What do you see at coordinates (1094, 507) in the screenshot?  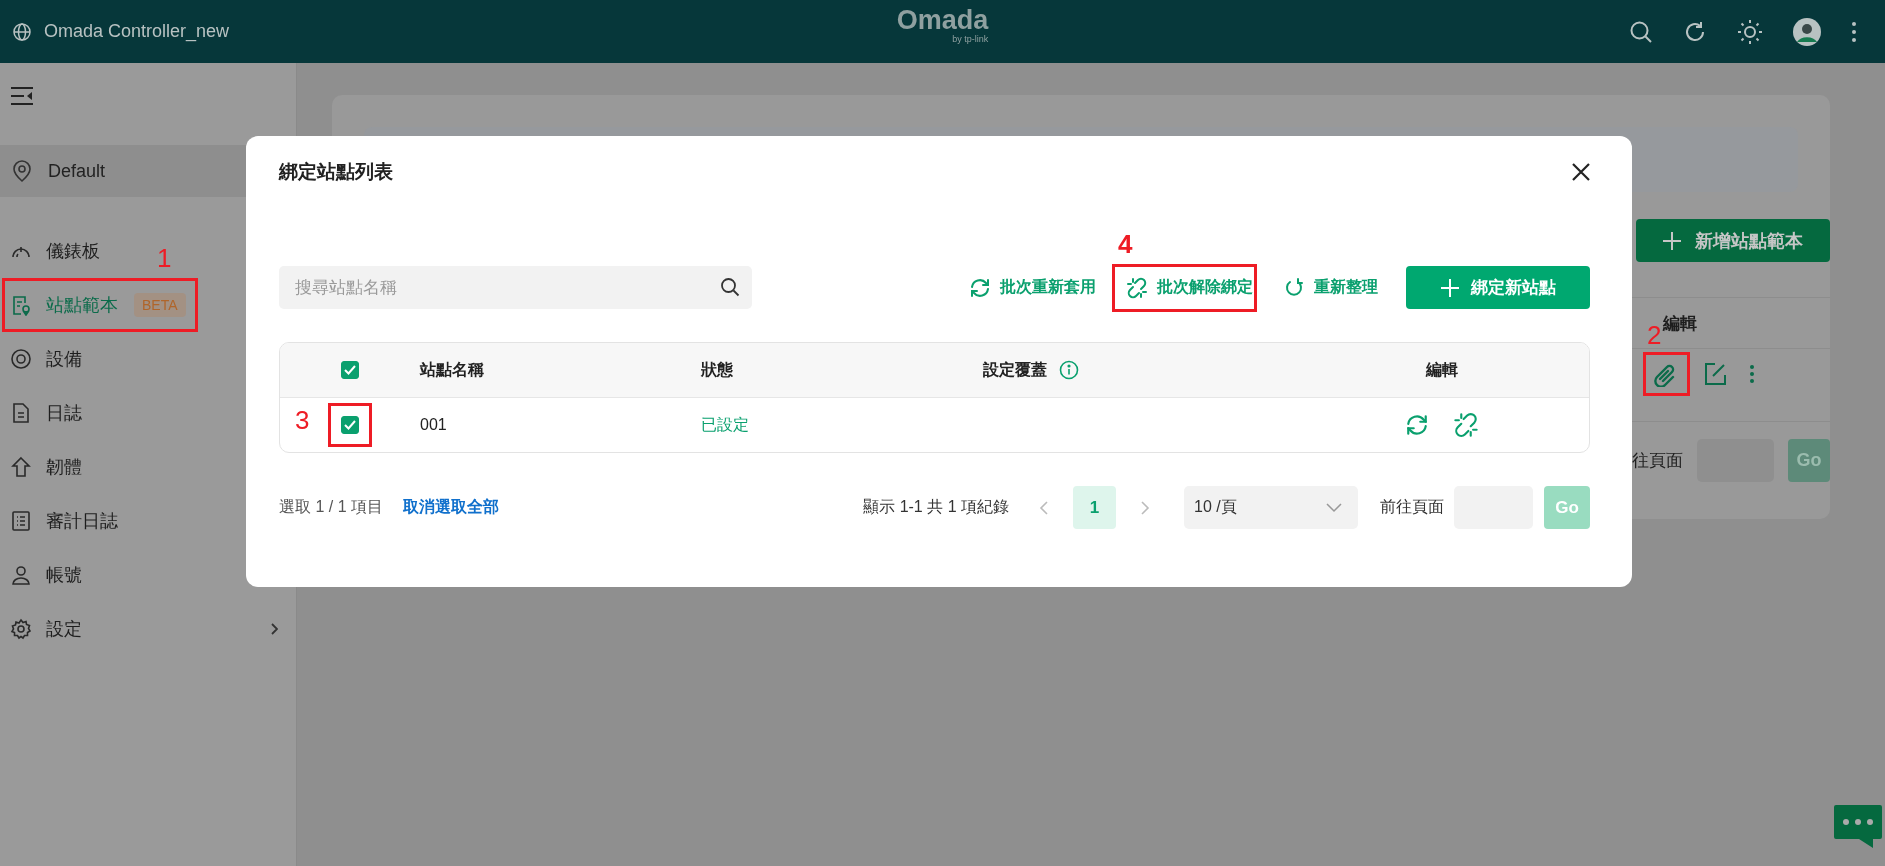 I see `page-button: 1` at bounding box center [1094, 507].